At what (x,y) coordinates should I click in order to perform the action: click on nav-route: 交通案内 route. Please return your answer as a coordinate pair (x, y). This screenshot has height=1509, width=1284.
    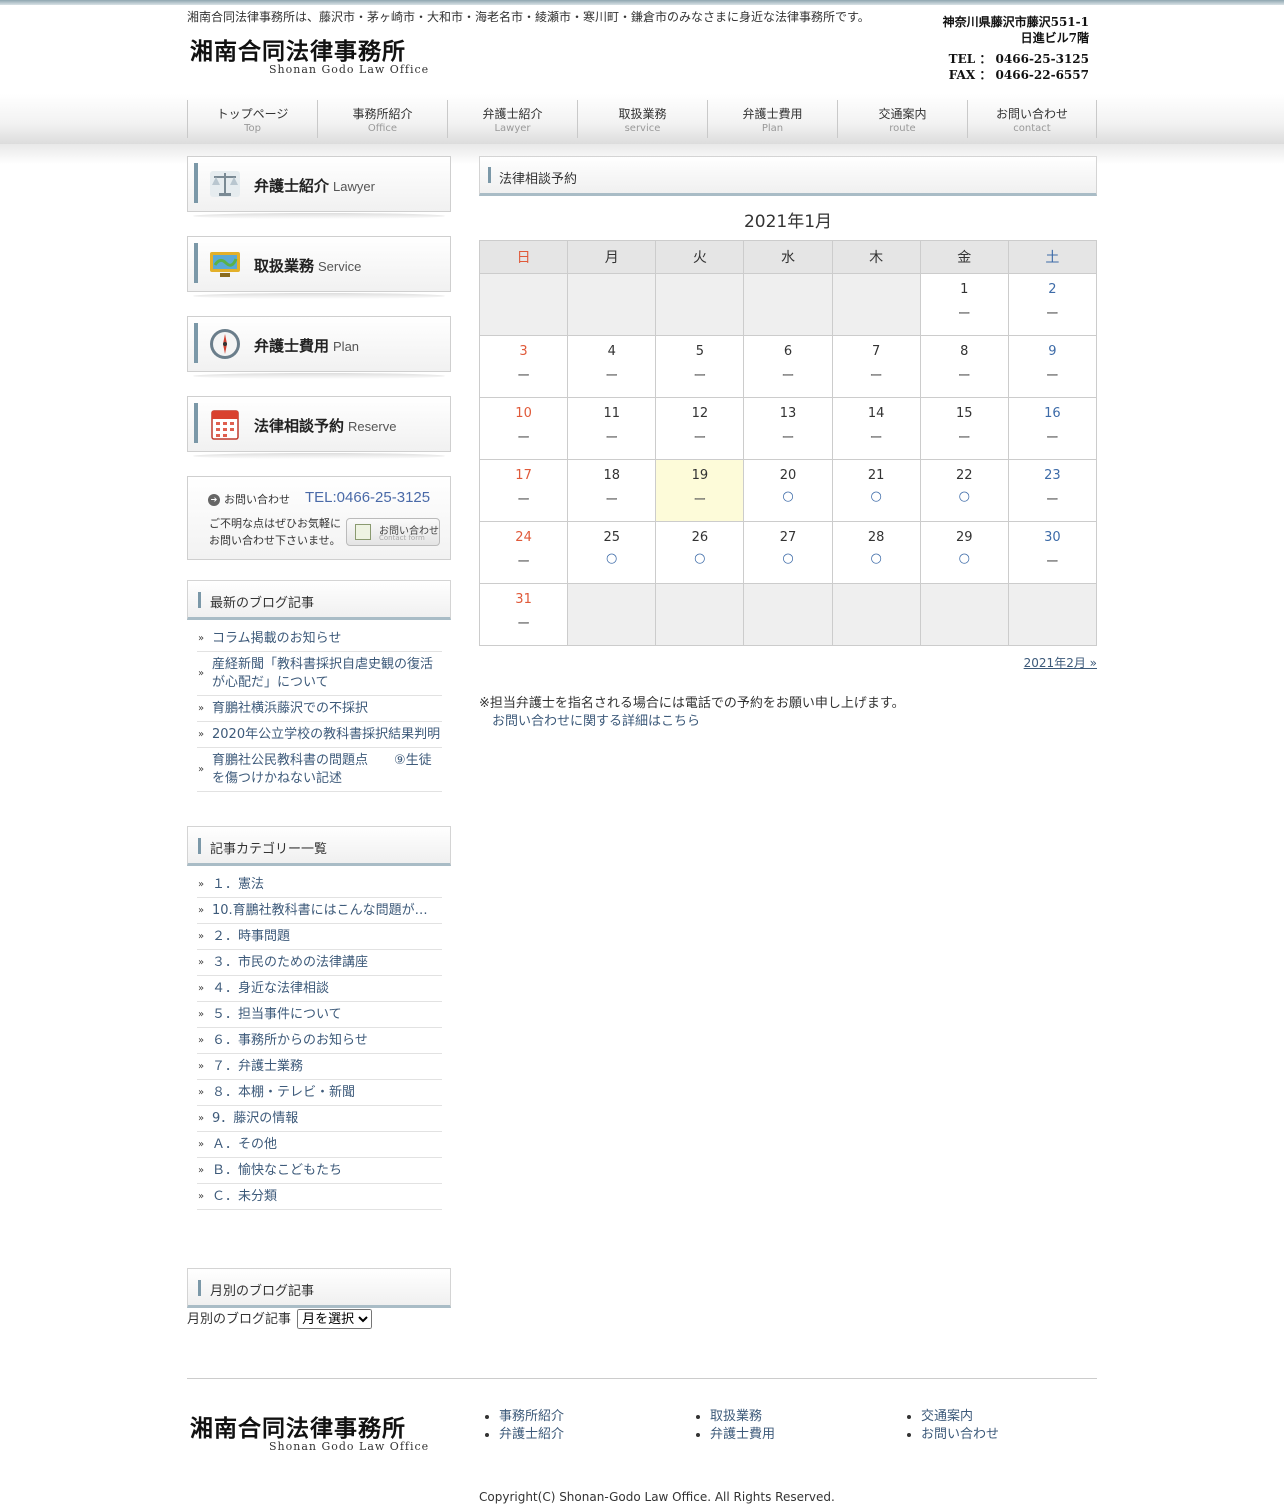
    Looking at the image, I should click on (902, 119).